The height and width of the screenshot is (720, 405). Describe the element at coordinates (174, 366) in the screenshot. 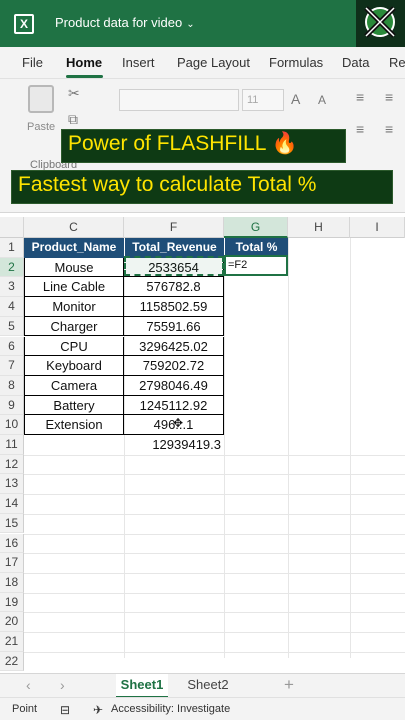

I see `table-cell-revenue: 759202.72` at that location.